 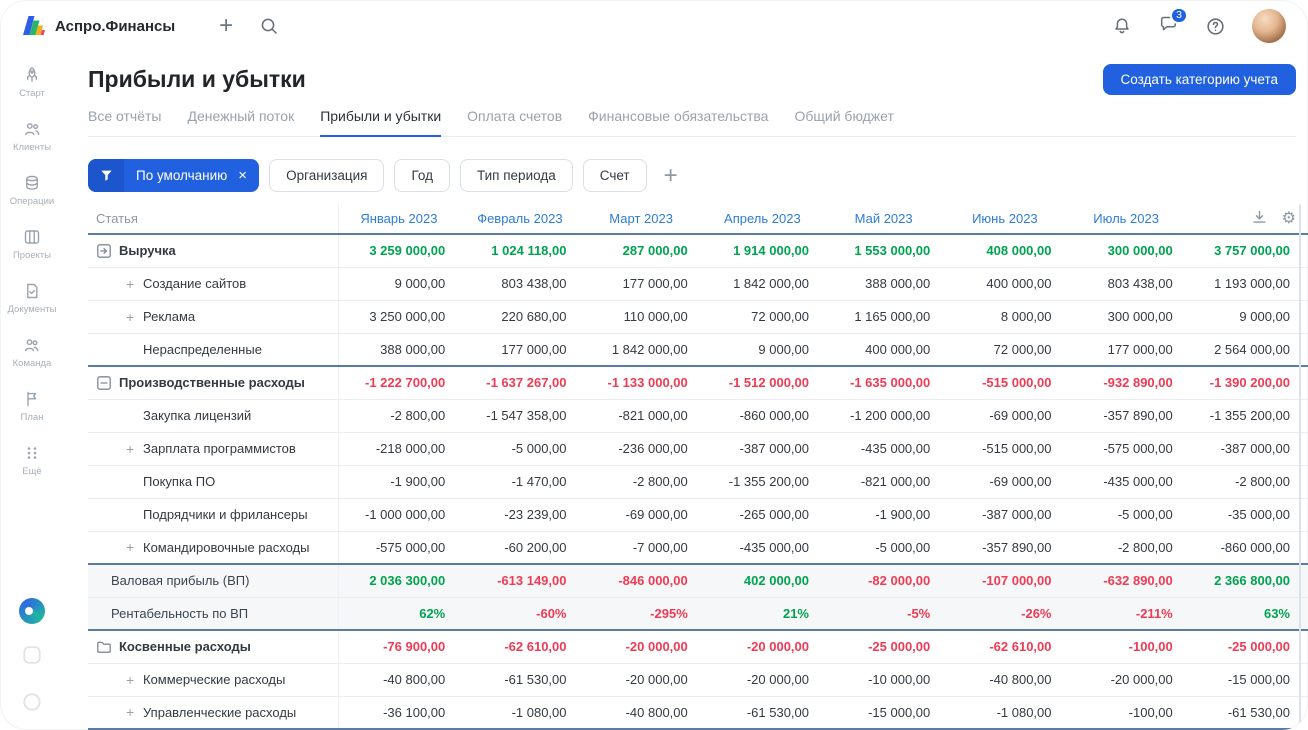 What do you see at coordinates (1199, 79) in the screenshot?
I see `create-category-button: Создать категорию учета` at bounding box center [1199, 79].